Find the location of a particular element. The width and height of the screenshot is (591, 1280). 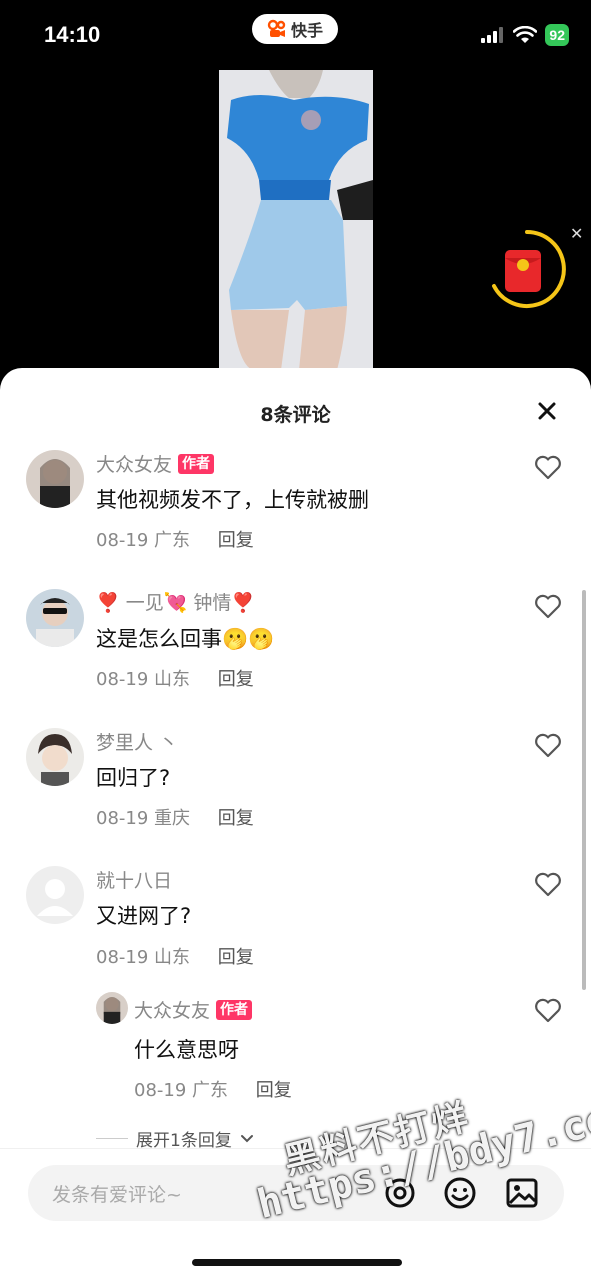

comment-text: 回归了? is located at coordinates (133, 777).